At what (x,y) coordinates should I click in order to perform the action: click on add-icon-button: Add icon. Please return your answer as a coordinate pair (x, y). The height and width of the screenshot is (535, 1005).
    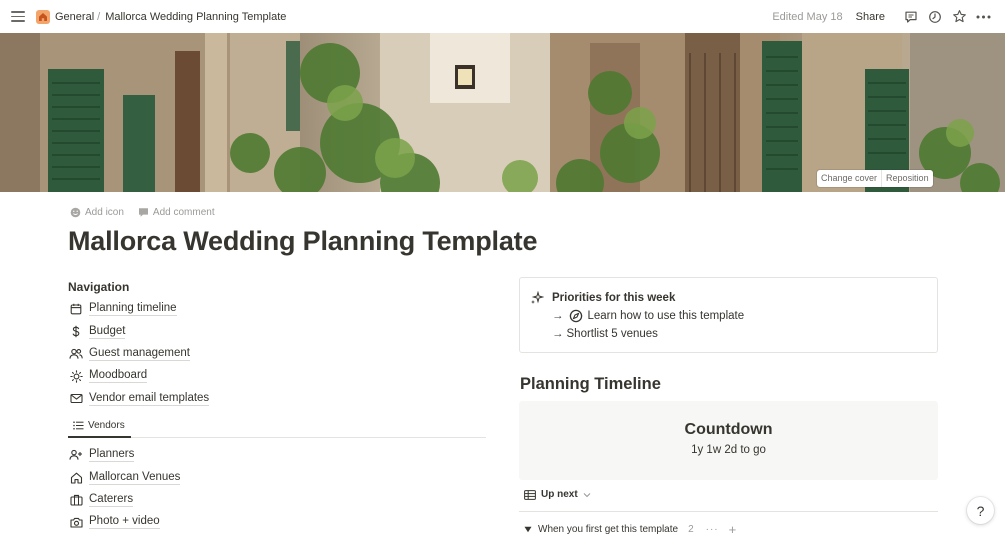
    Looking at the image, I should click on (97, 212).